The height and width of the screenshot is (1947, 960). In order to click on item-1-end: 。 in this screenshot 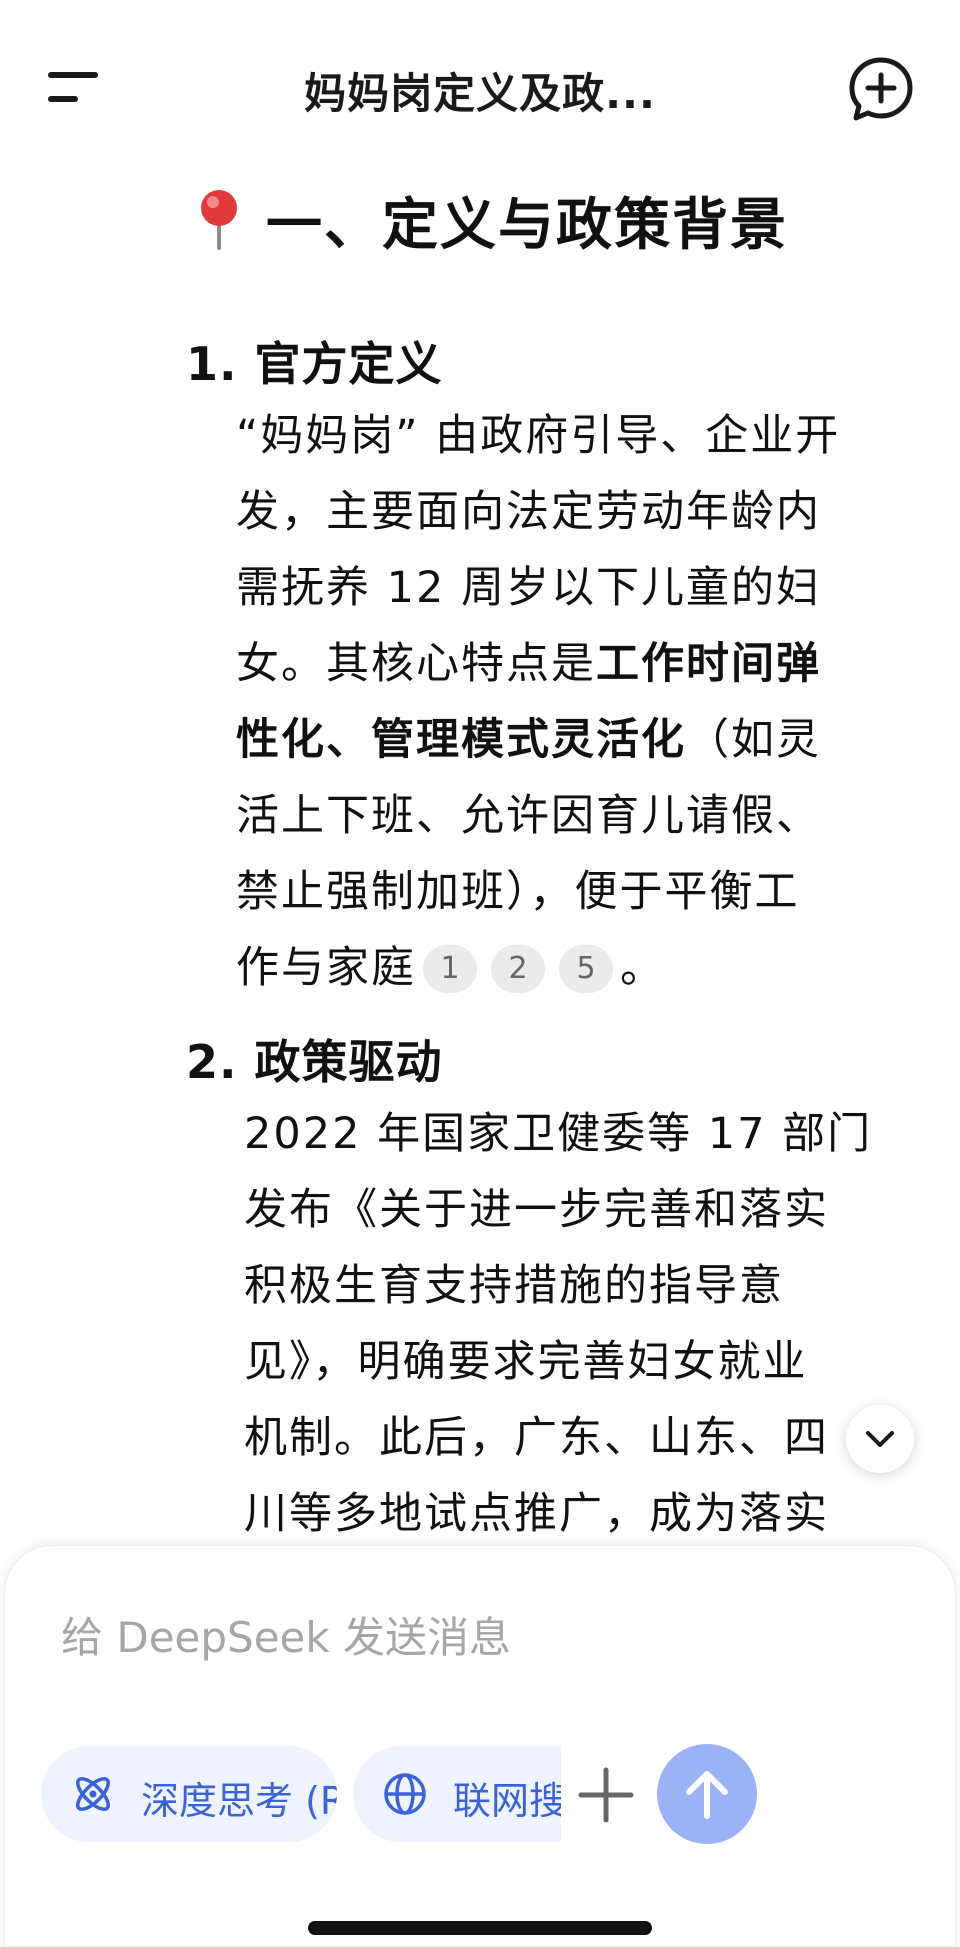, I will do `click(642, 968)`.